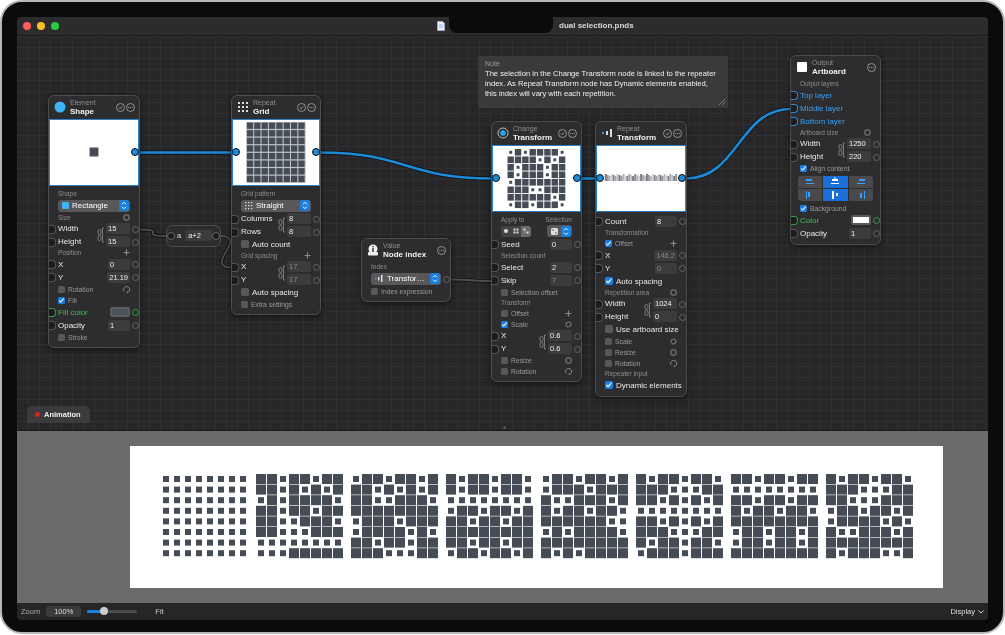  I want to click on close-button, so click(27, 26).